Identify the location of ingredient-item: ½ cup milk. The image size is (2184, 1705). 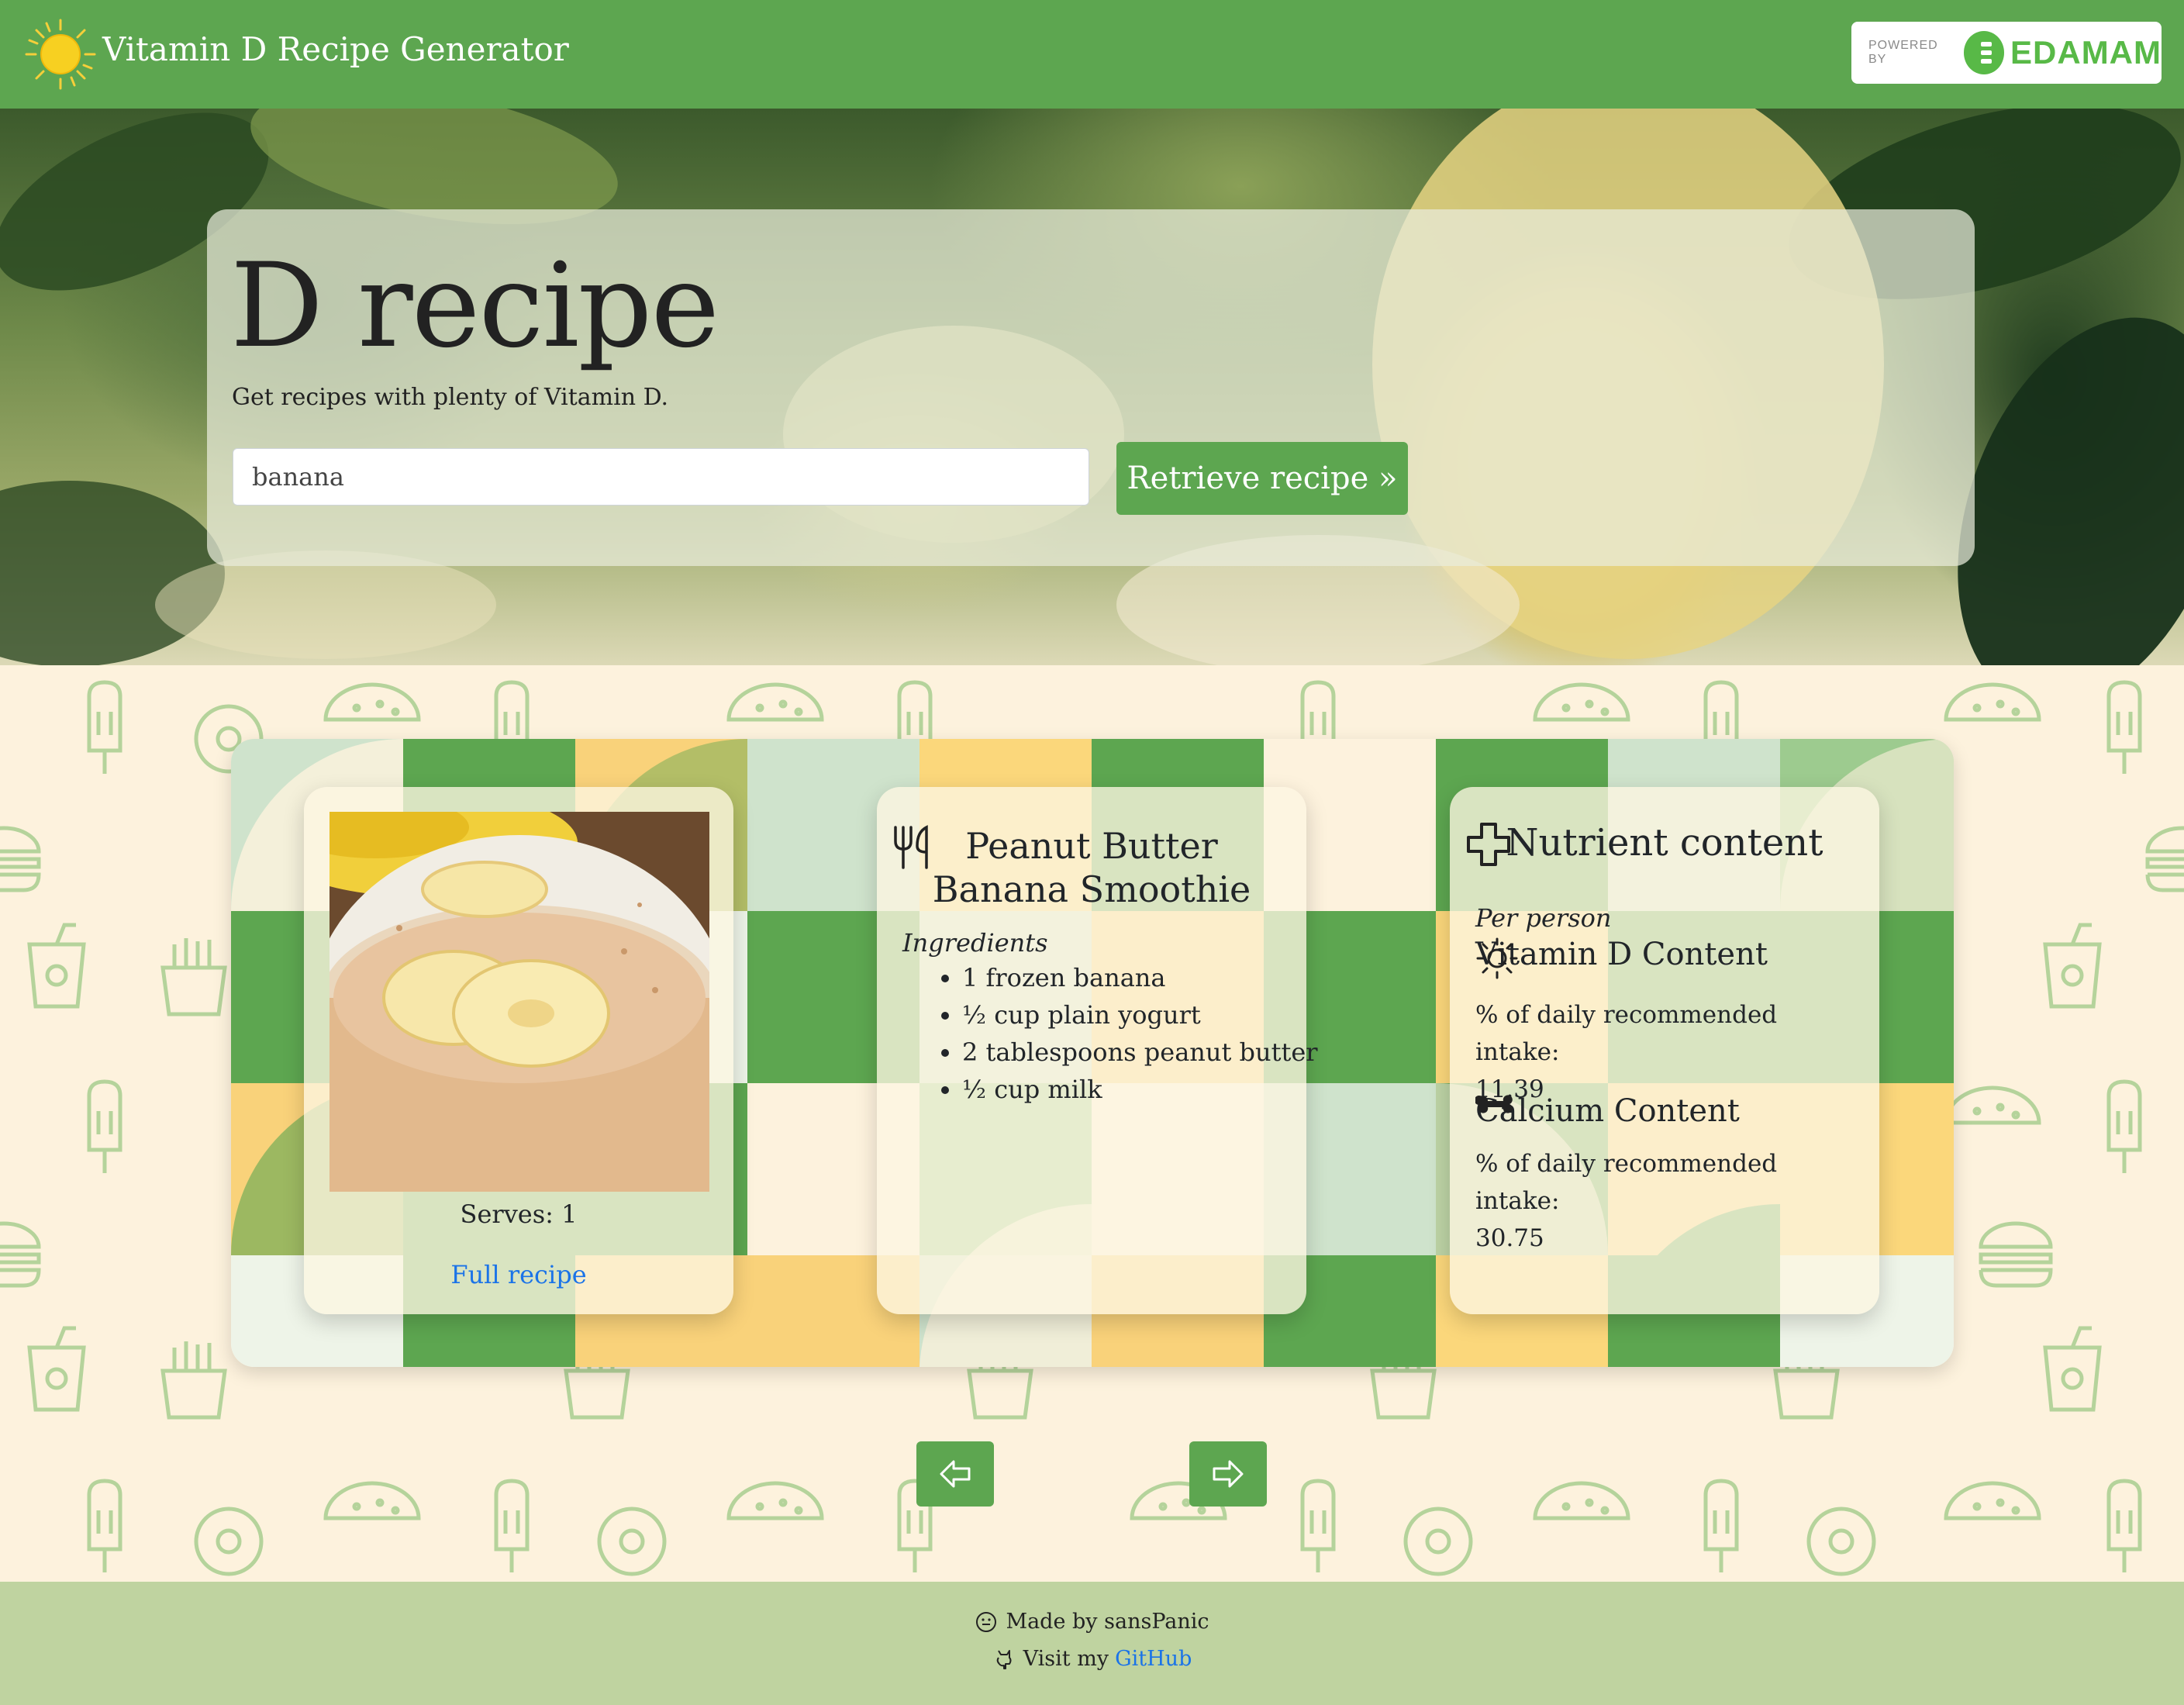
(1144, 1089).